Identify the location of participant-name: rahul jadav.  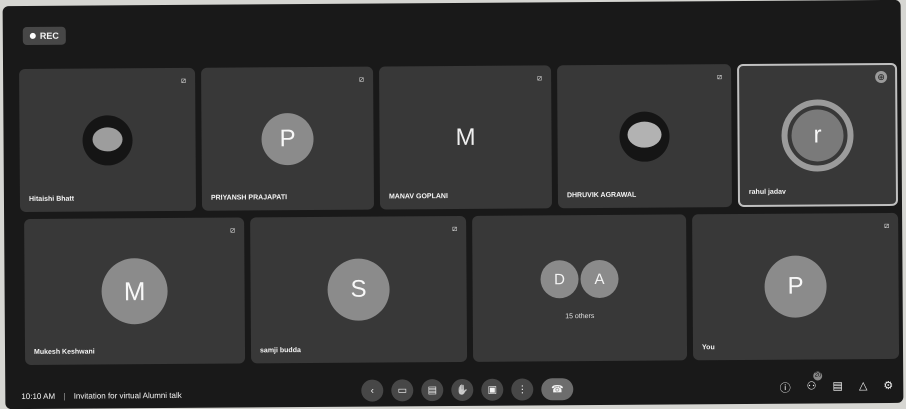
(767, 192).